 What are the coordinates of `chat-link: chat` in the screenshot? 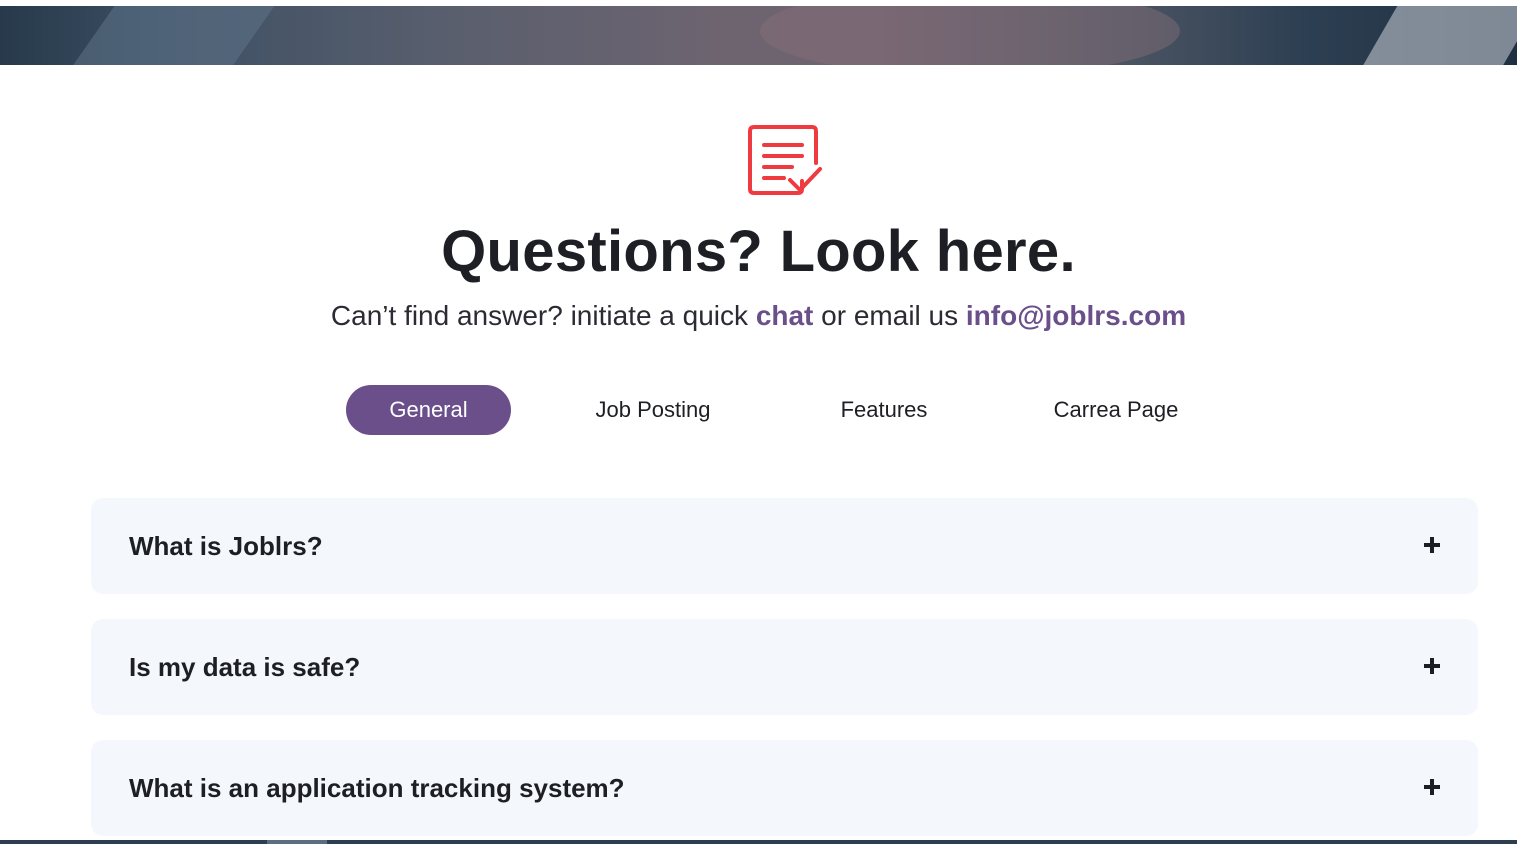 It's located at (785, 315).